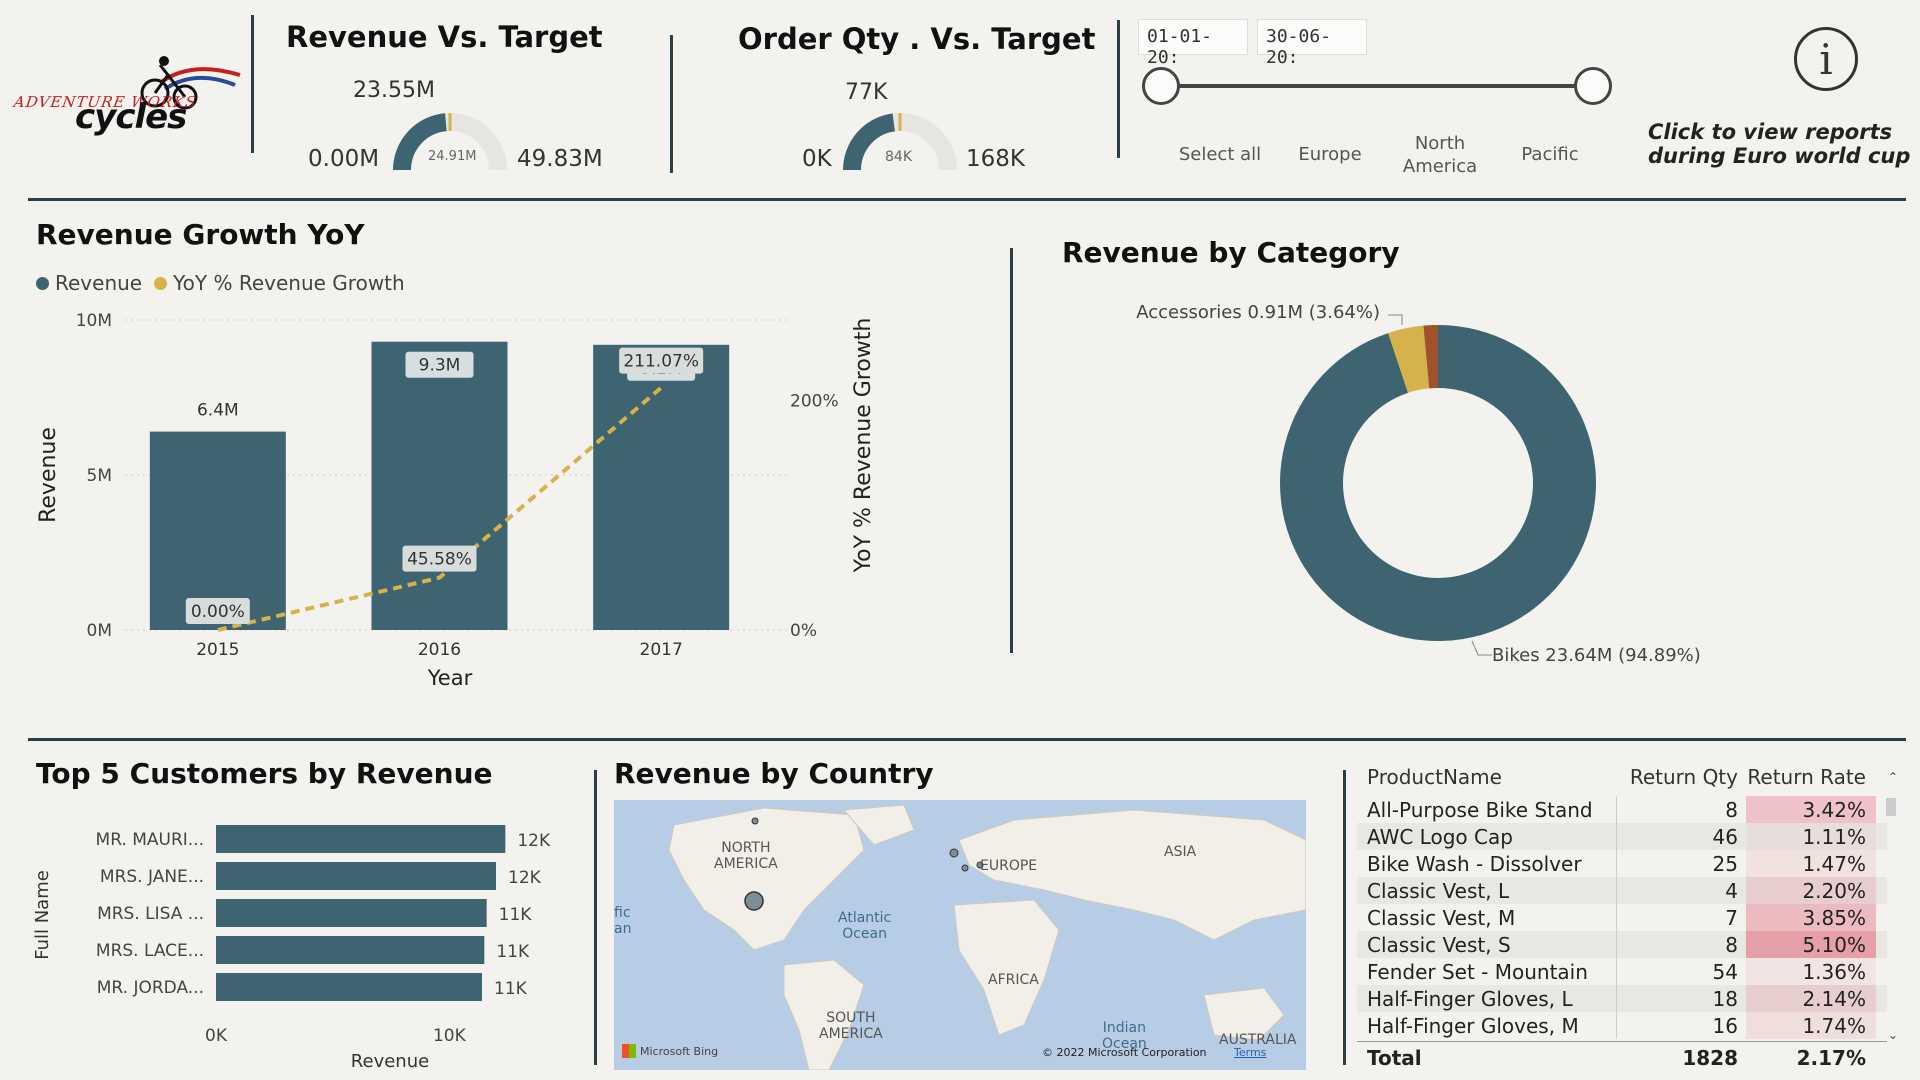 The image size is (1920, 1080). I want to click on revenue-by-country-title: Revenue by Country, so click(774, 773).